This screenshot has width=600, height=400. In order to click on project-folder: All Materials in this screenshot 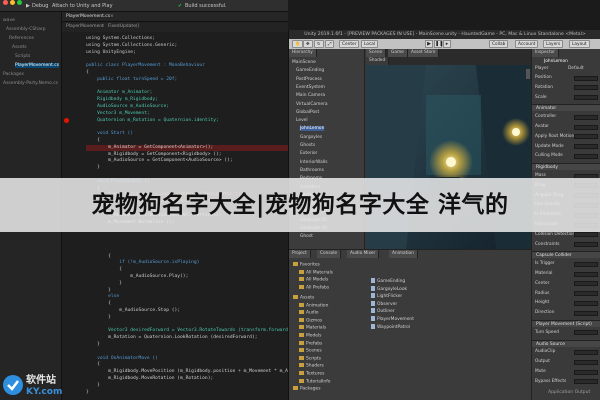, I will do `click(316, 272)`.